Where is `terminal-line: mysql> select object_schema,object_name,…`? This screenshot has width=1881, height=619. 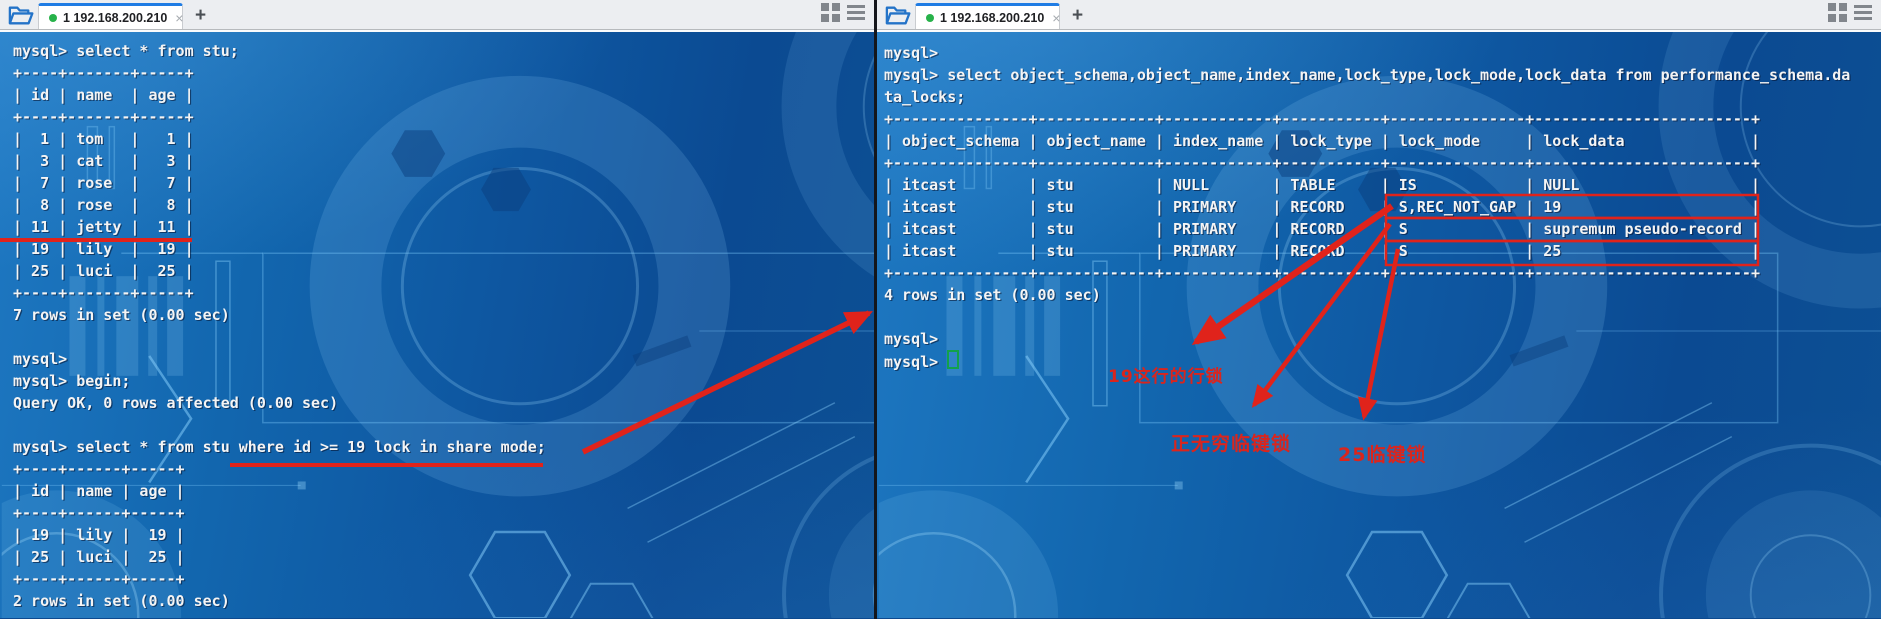 terminal-line: mysql> select object_schema,object_name,… is located at coordinates (1367, 75).